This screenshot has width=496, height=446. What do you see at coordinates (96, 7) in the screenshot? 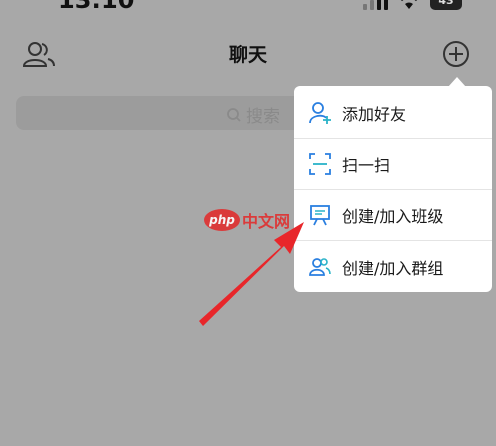
I see `status-time: 13:10` at bounding box center [96, 7].